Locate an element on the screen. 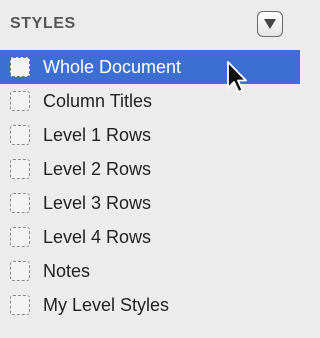 The image size is (320, 338). style-item-level-2-rows: Level 2 Rows is located at coordinates (150, 169).